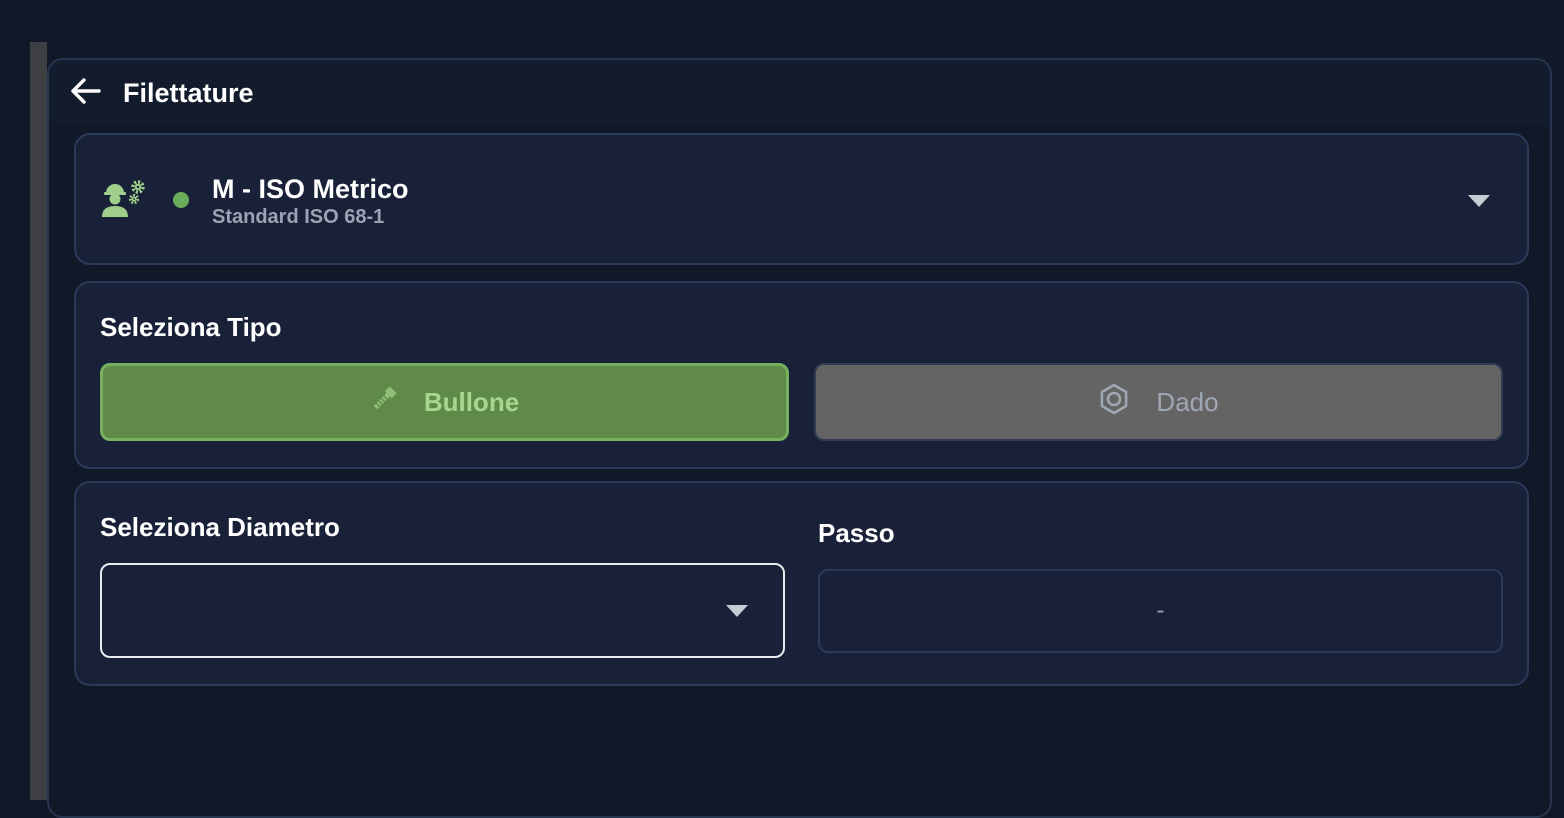 This screenshot has height=818, width=1564. I want to click on status-dot, so click(181, 200).